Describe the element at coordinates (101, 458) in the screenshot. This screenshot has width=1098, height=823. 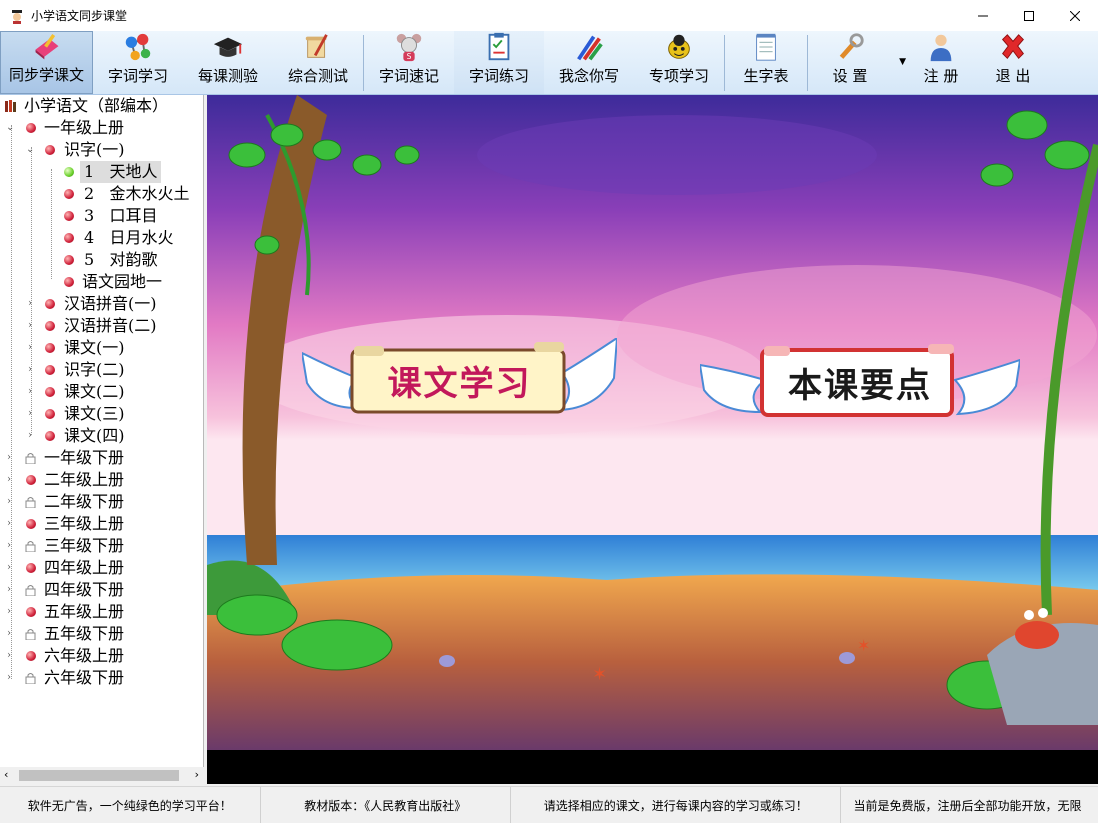
I see `tree-item-grade: ›一年级下册` at that location.